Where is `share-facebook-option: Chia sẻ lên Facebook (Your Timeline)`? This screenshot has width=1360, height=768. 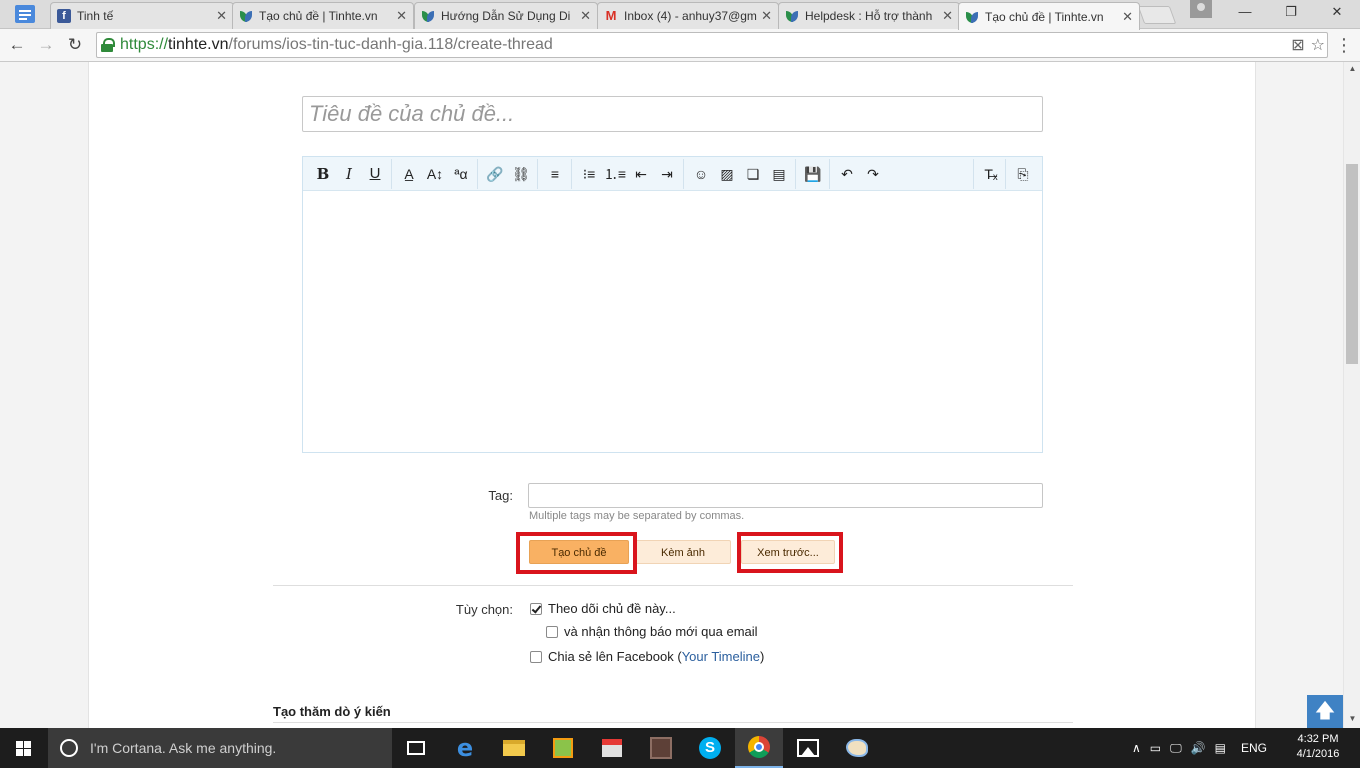 share-facebook-option: Chia sẻ lên Facebook (Your Timeline) is located at coordinates (647, 656).